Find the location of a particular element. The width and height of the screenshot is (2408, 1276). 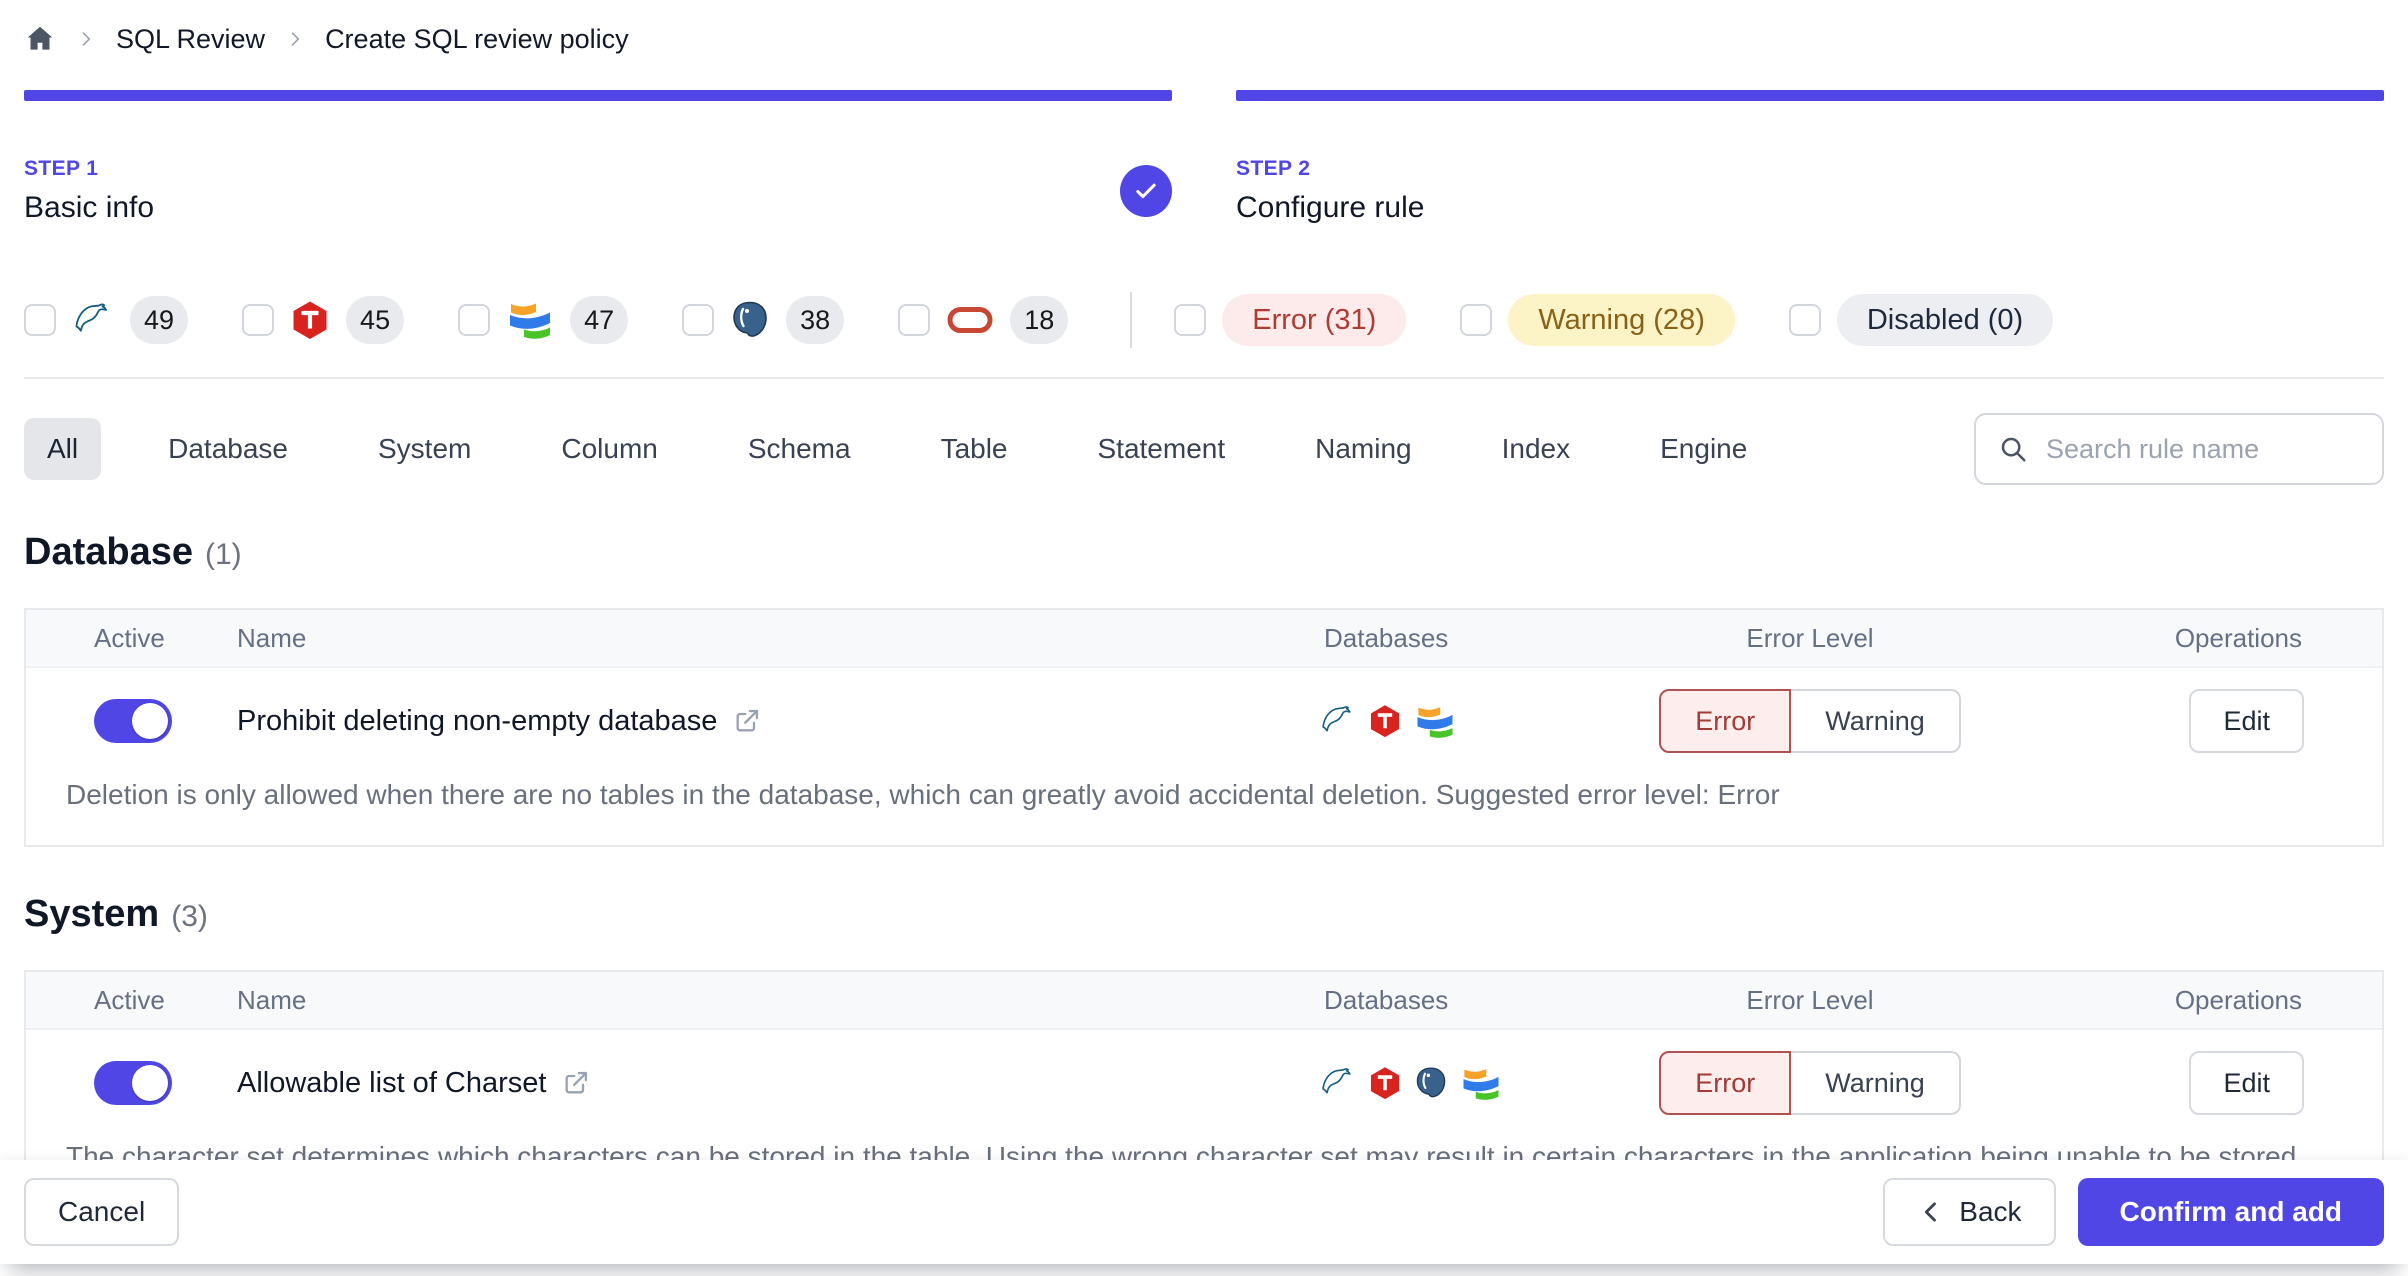

oracle-checkbox is located at coordinates (914, 320).